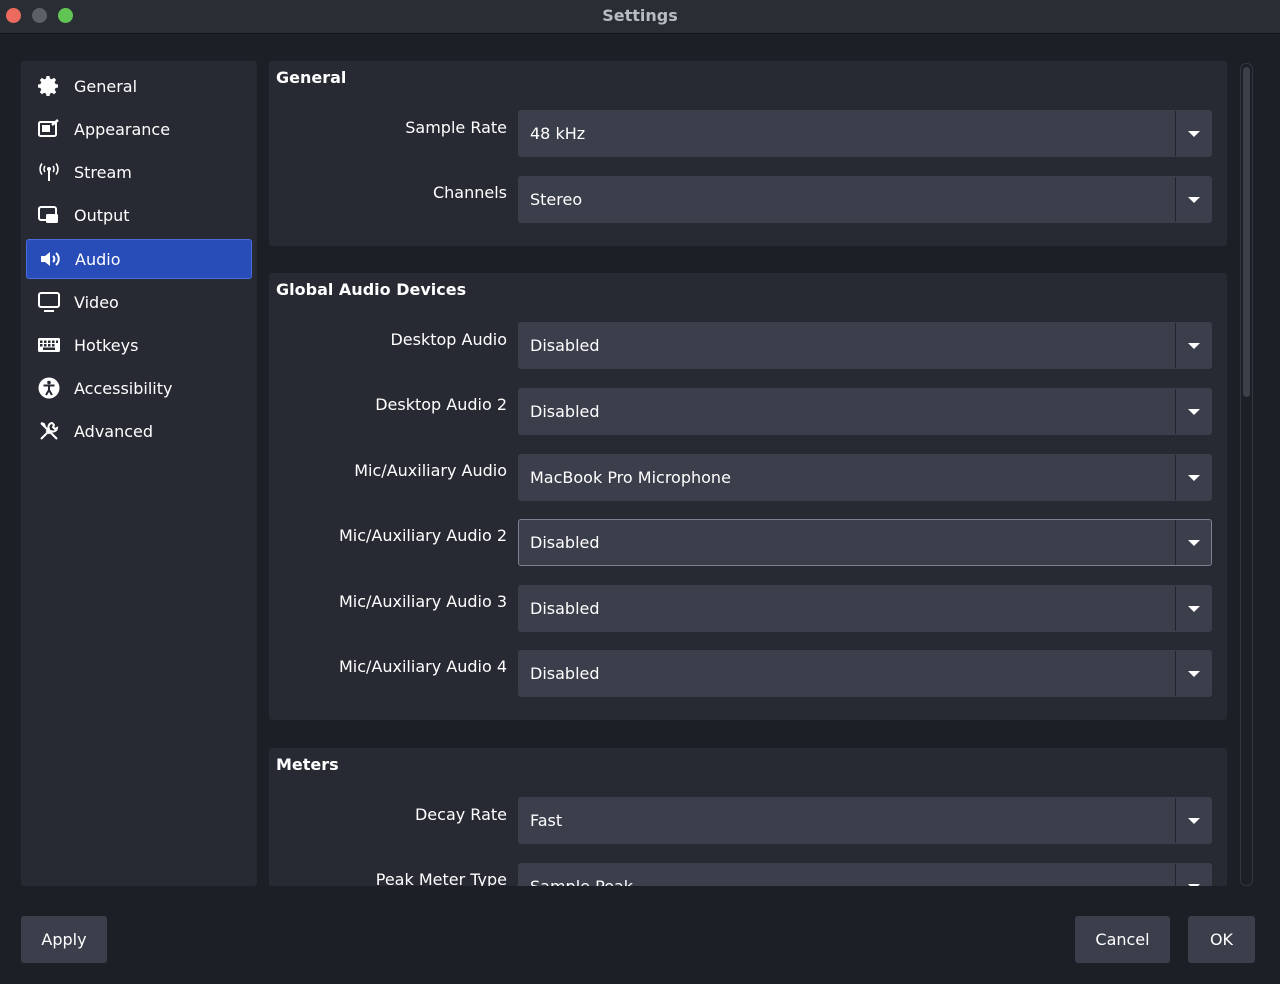 The width and height of the screenshot is (1280, 984). I want to click on channels-label: Channels, so click(469, 192).